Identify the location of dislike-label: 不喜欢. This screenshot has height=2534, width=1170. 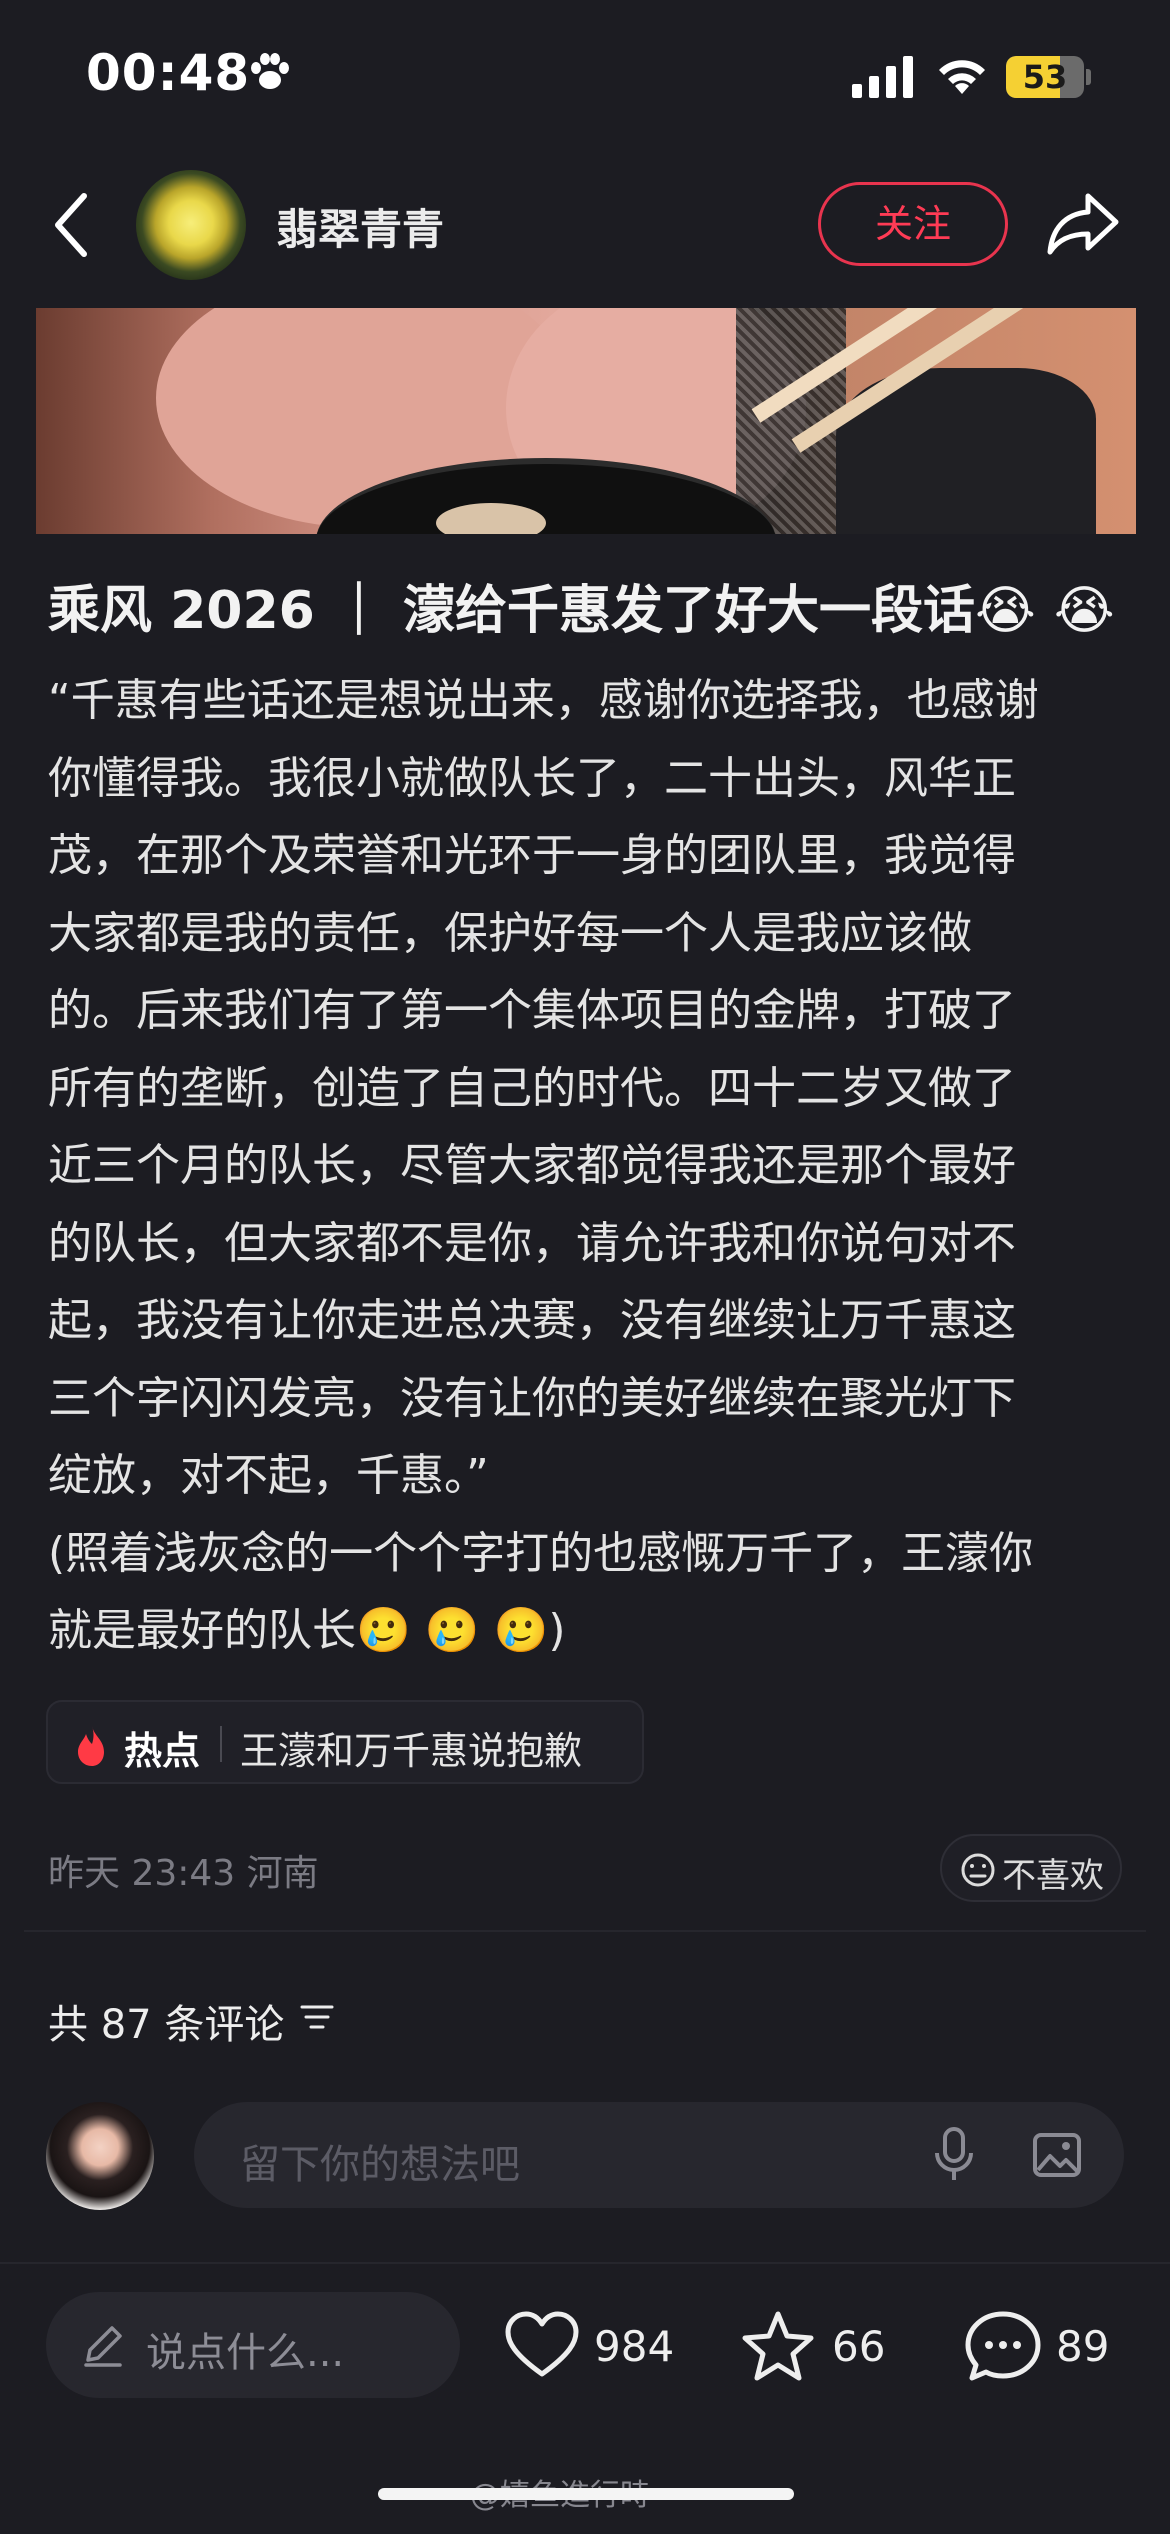
(1053, 1876).